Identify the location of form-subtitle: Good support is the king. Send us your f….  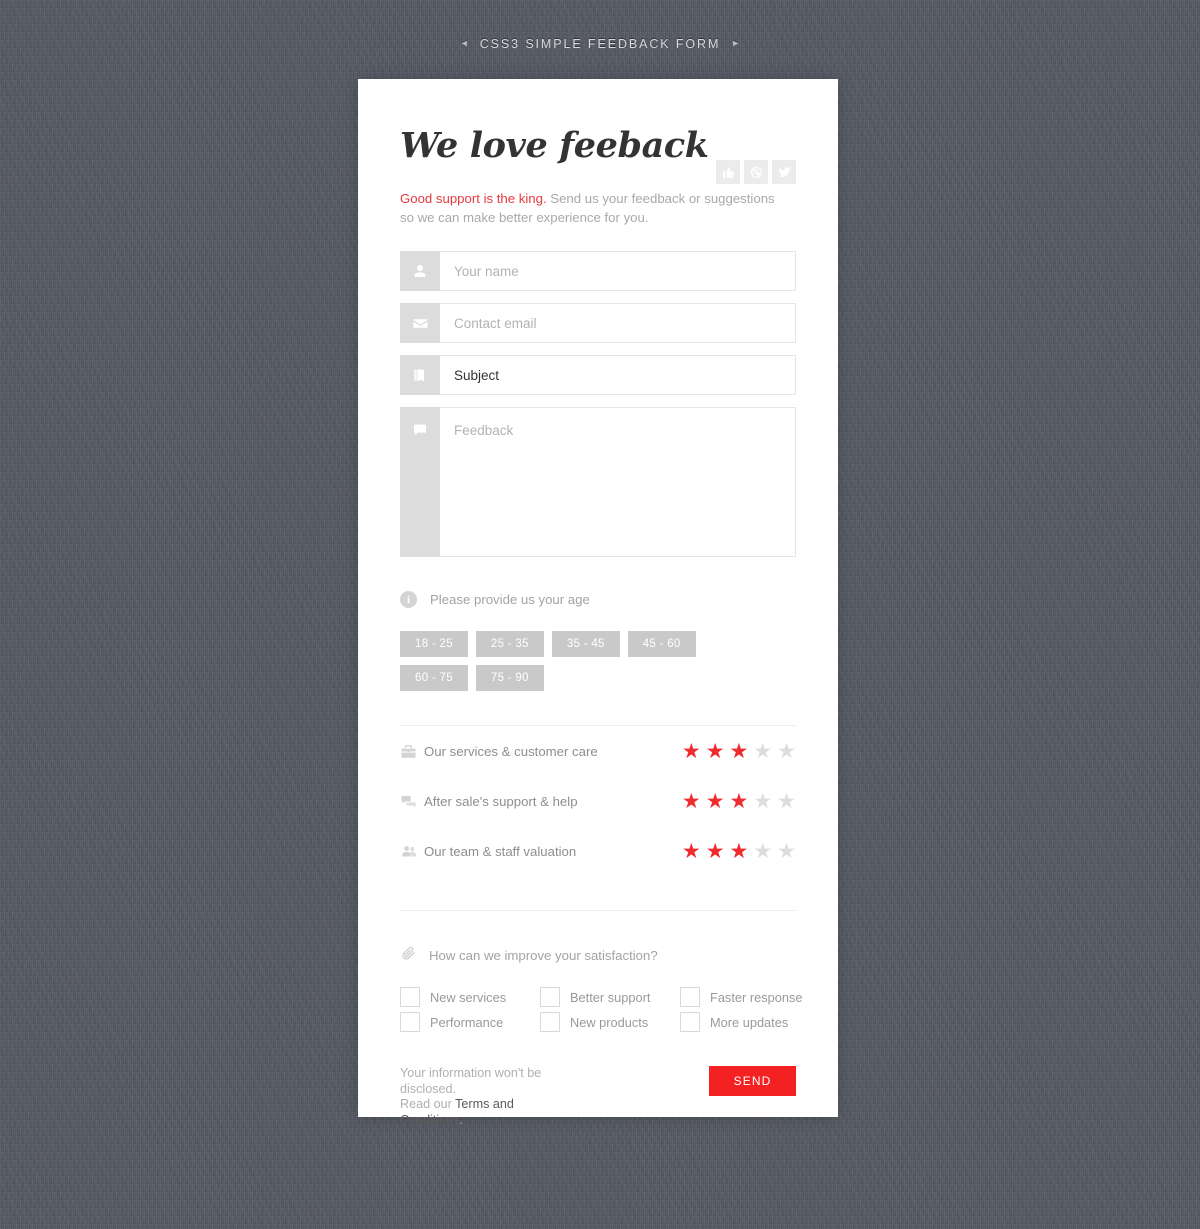
(596, 208).